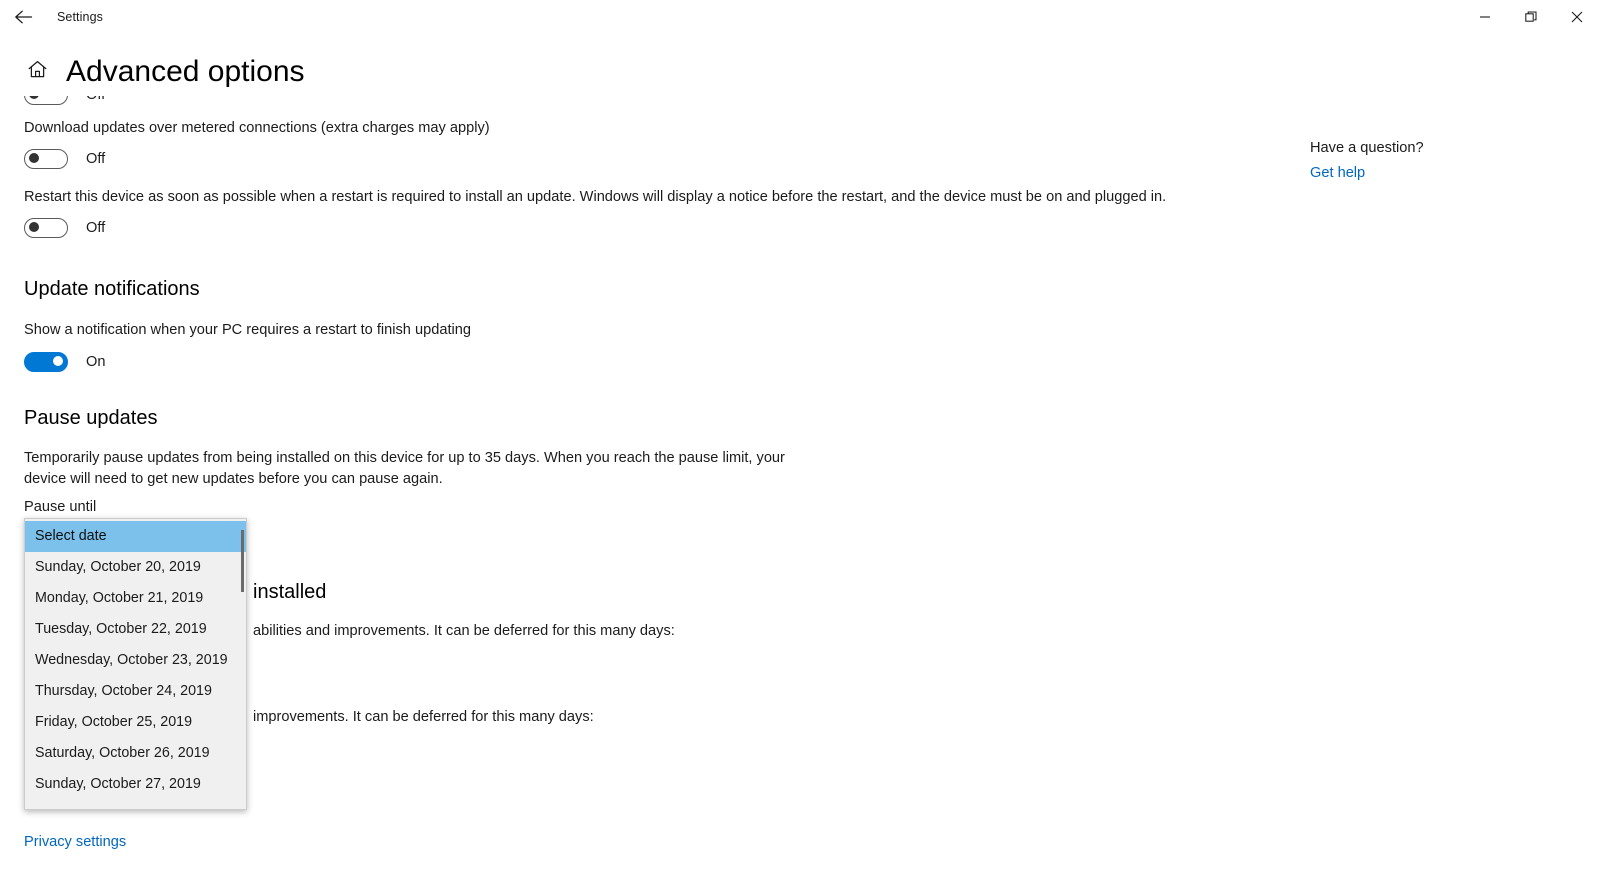 This screenshot has height=870, width=1600. I want to click on update-notifications-heading: Update notifications, so click(112, 289).